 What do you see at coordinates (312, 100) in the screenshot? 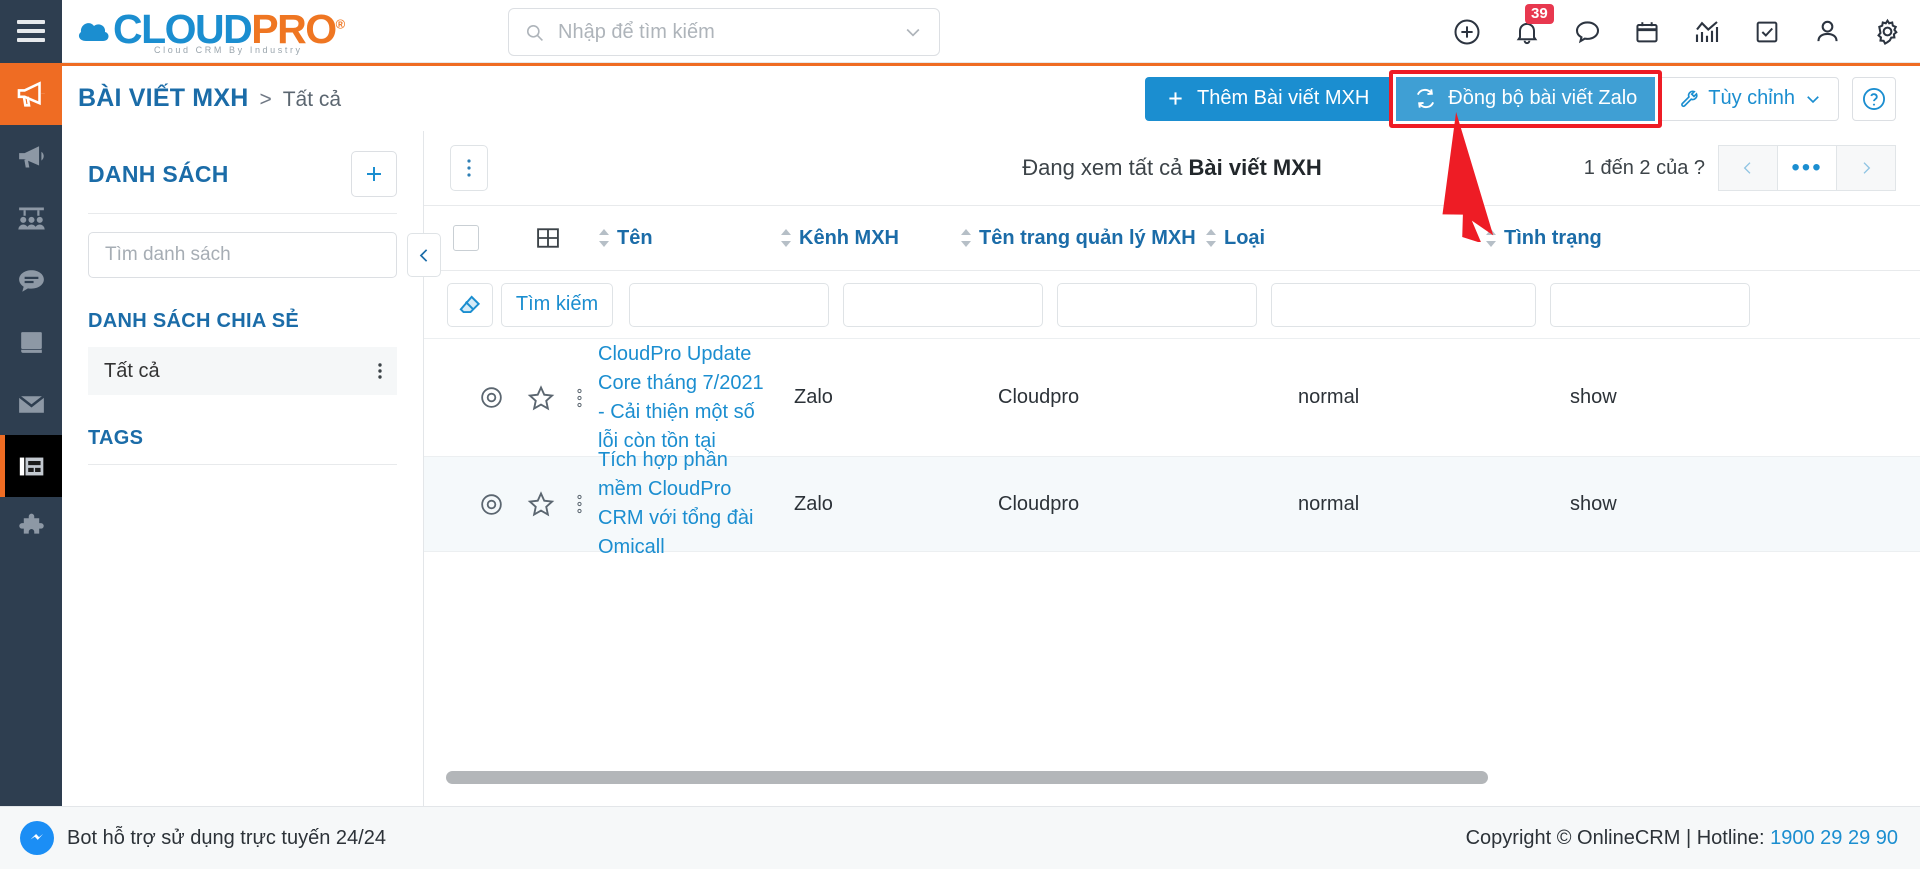
I see `breadcrumb-sub: Tất cả` at bounding box center [312, 100].